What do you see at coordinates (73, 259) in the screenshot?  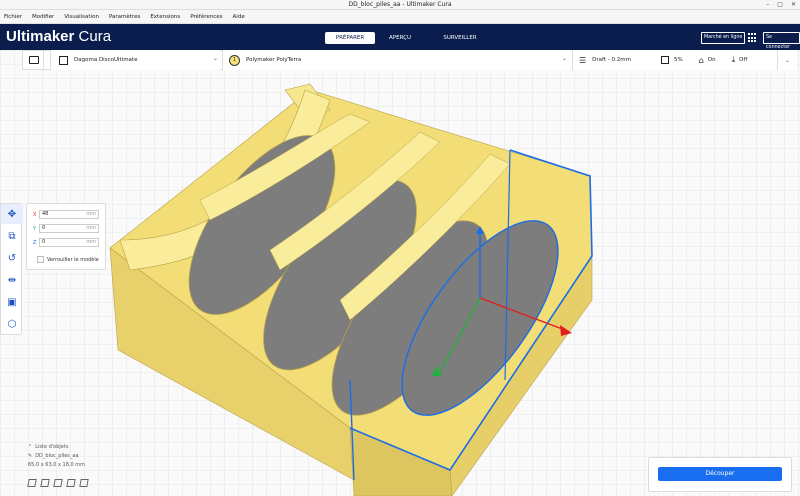 I see `lock-model-label: Verrouiller le modèle` at bounding box center [73, 259].